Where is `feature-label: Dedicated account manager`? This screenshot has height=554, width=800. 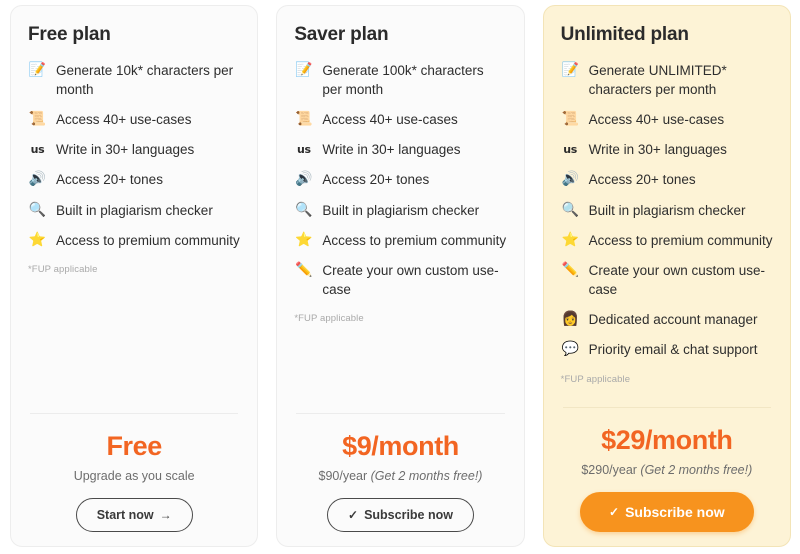
feature-label: Dedicated account manager is located at coordinates (673, 320).